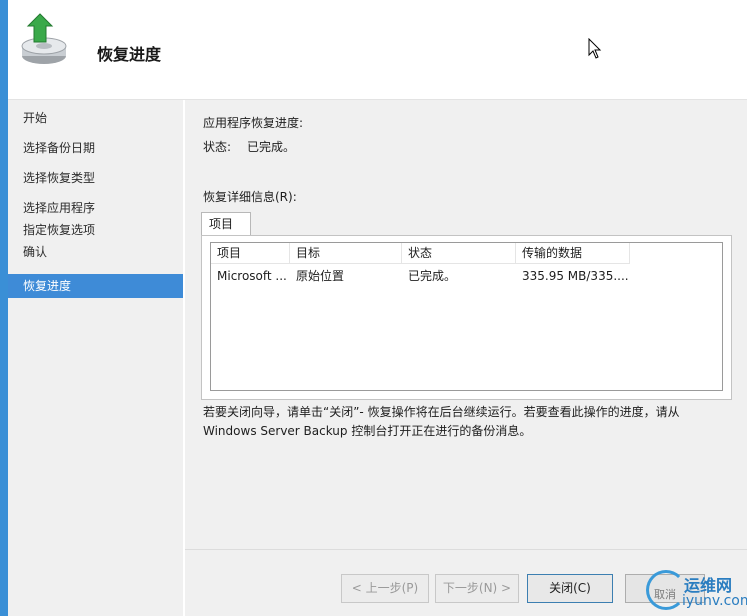 The width and height of the screenshot is (747, 616). What do you see at coordinates (129, 54) in the screenshot?
I see `page-title: 恢复进度` at bounding box center [129, 54].